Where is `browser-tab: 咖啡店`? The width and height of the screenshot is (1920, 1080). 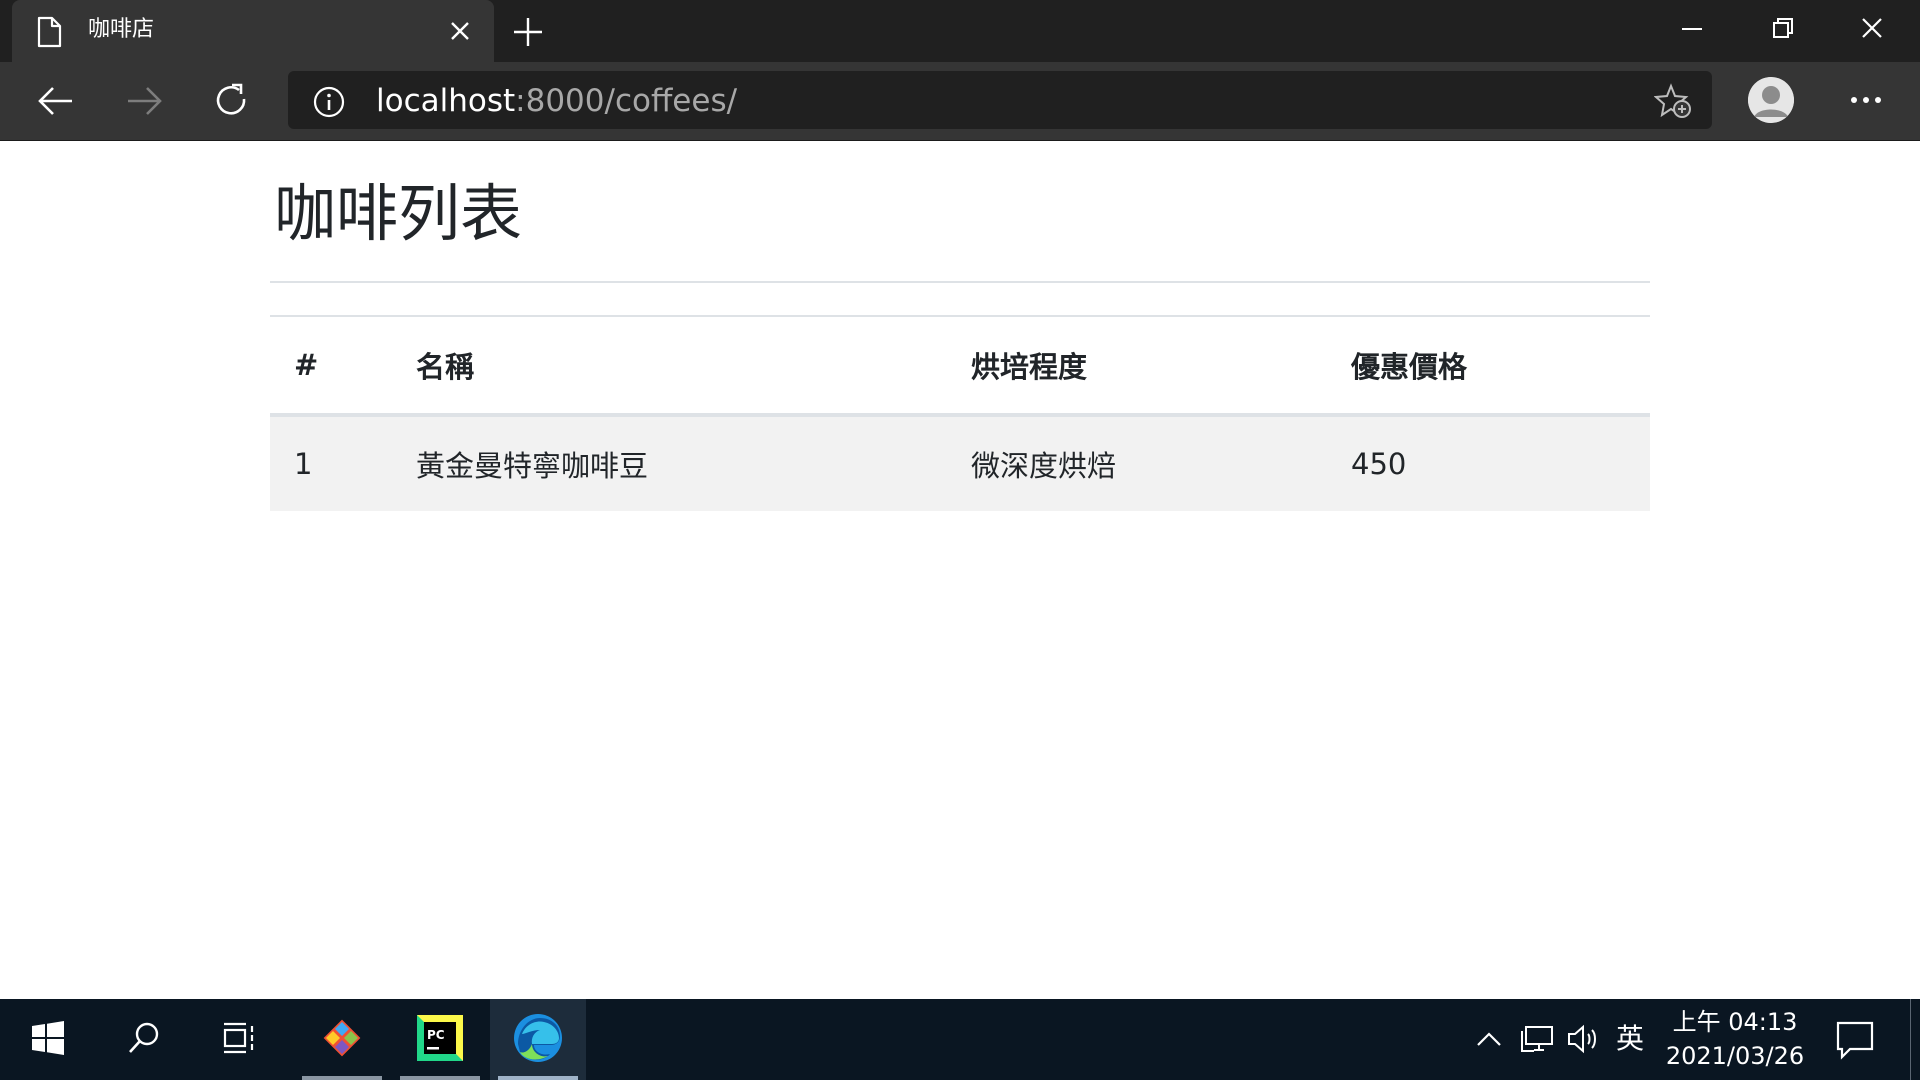 browser-tab: 咖啡店 is located at coordinates (253, 31).